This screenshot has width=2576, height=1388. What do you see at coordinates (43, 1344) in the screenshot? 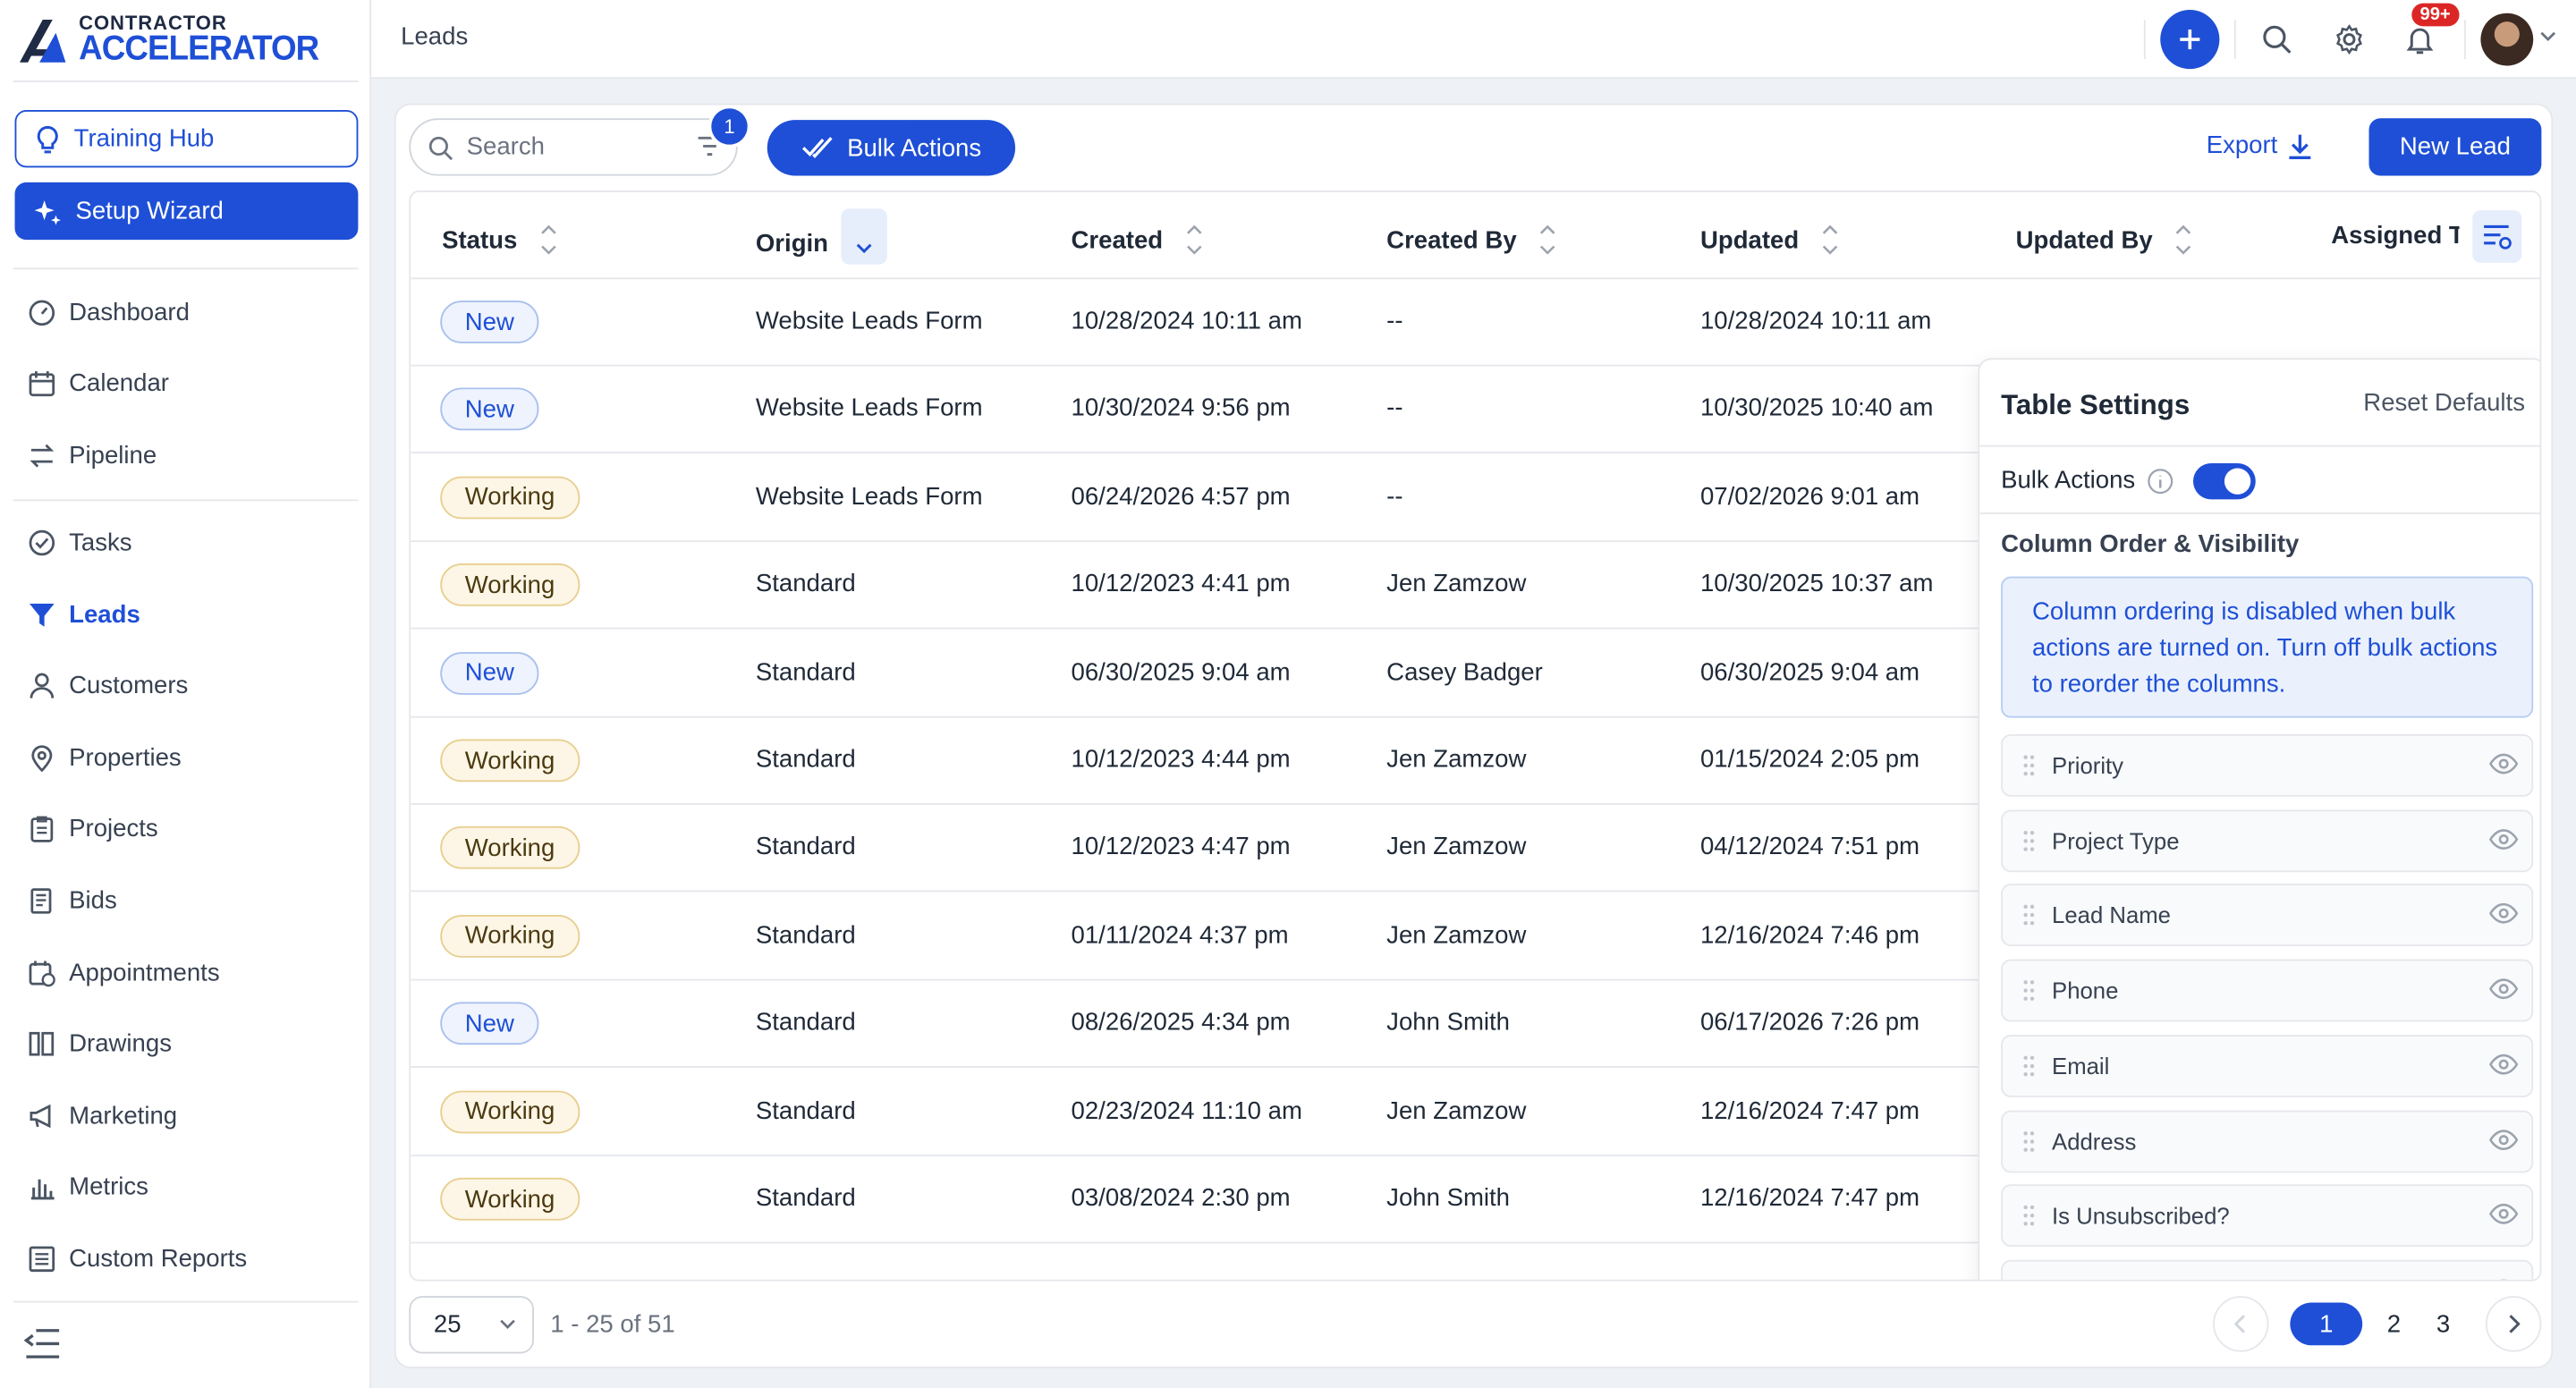
I see `collapse-sidebar-icon` at bounding box center [43, 1344].